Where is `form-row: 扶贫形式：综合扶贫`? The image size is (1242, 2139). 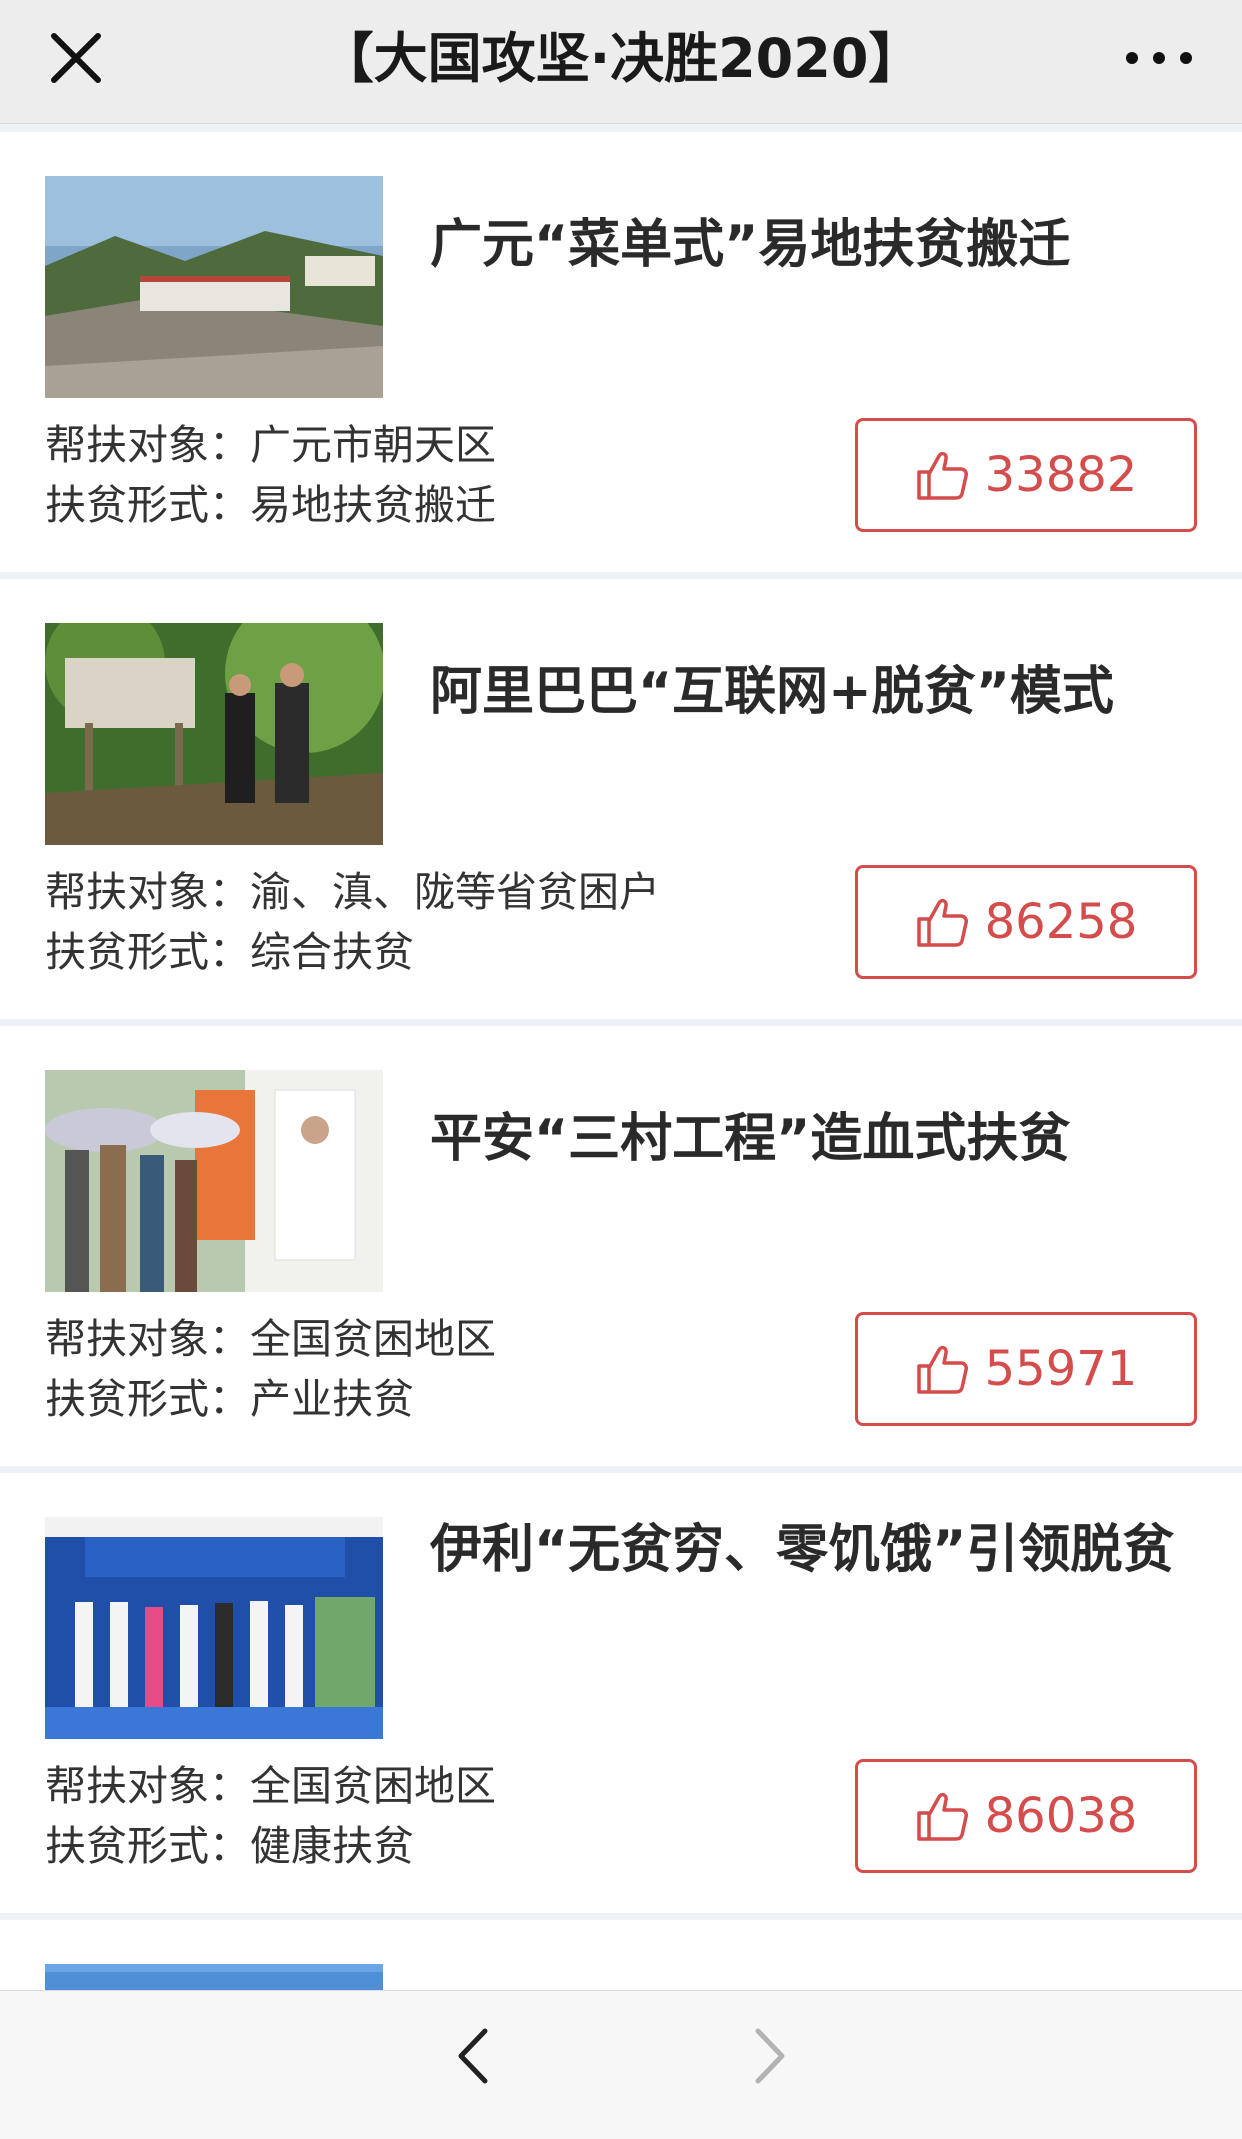 form-row: 扶贫形式：综合扶贫 is located at coordinates (352, 952).